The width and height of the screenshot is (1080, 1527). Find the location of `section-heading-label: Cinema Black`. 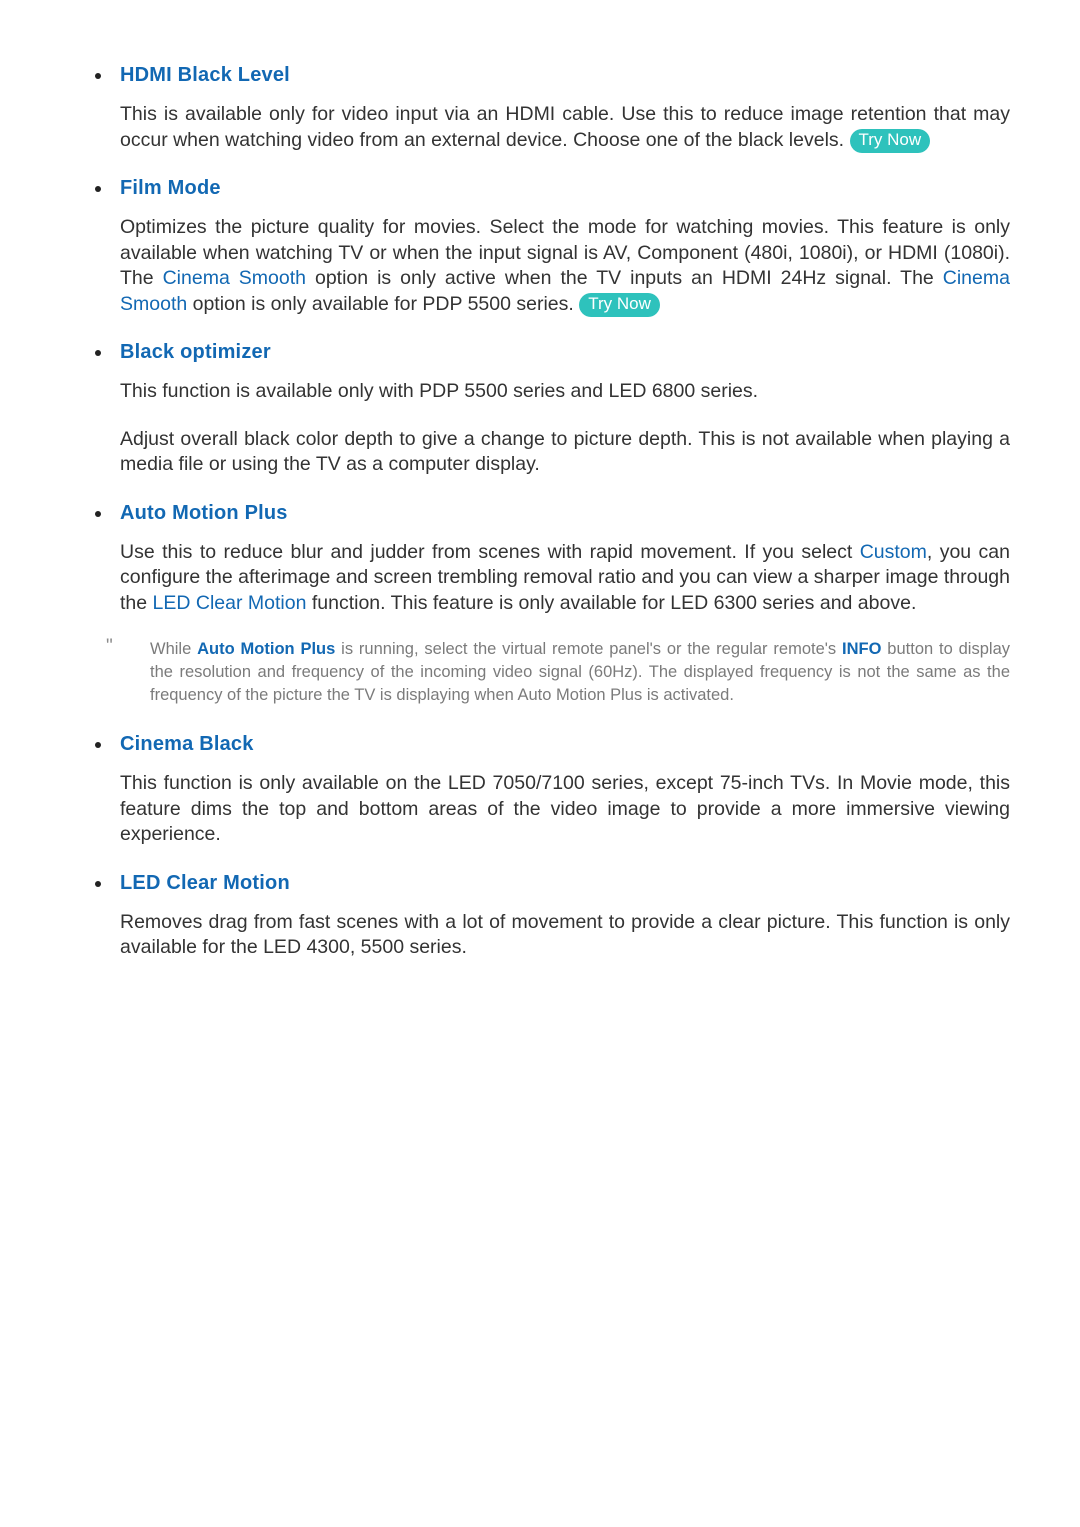

section-heading-label: Cinema Black is located at coordinates (187, 744).